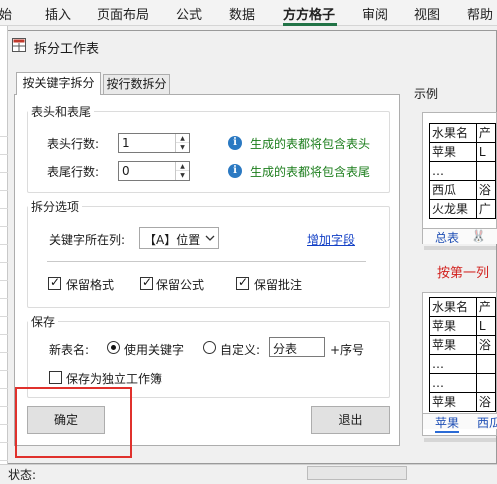  What do you see at coordinates (248, 474) in the screenshot?
I see `status-bar` at bounding box center [248, 474].